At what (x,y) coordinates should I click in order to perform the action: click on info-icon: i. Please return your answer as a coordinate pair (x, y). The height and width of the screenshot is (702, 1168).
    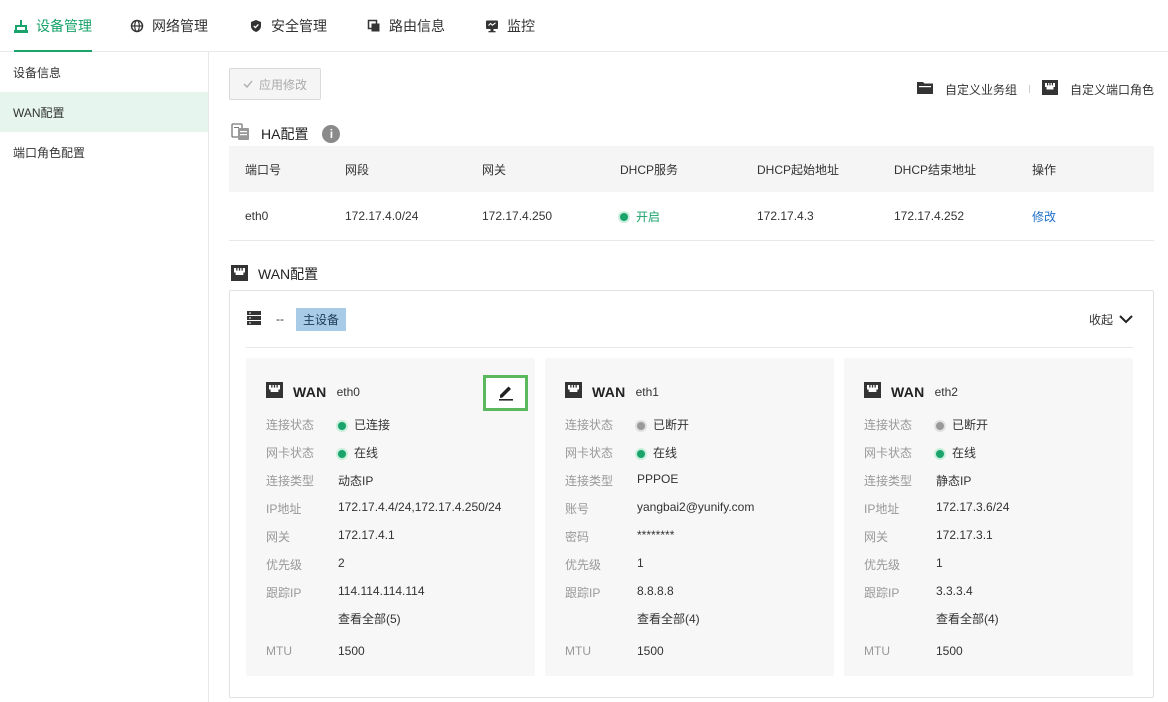
    Looking at the image, I should click on (331, 133).